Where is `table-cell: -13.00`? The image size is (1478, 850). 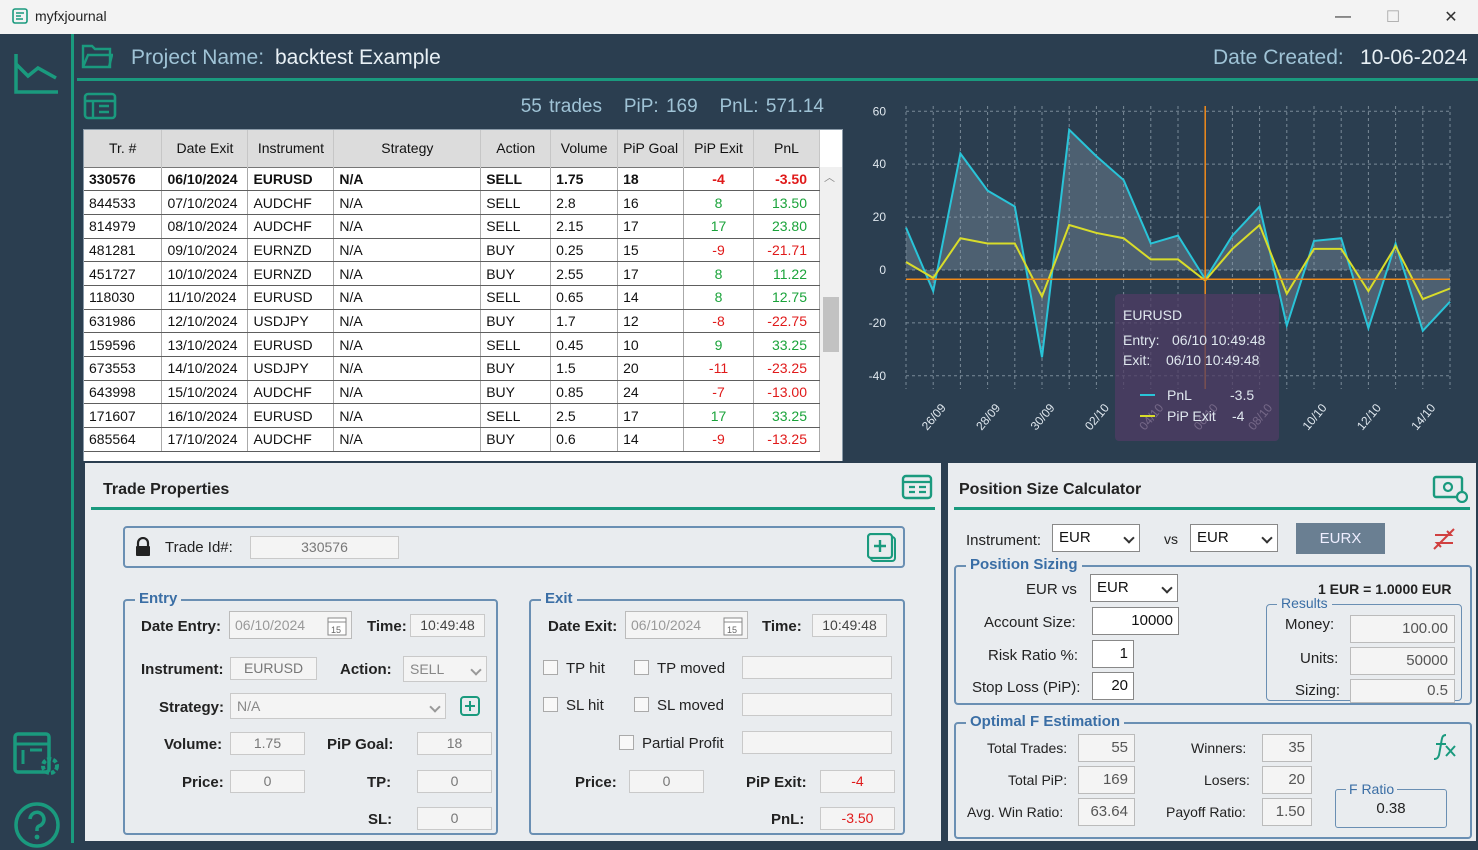
table-cell: -13.00 is located at coordinates (787, 392).